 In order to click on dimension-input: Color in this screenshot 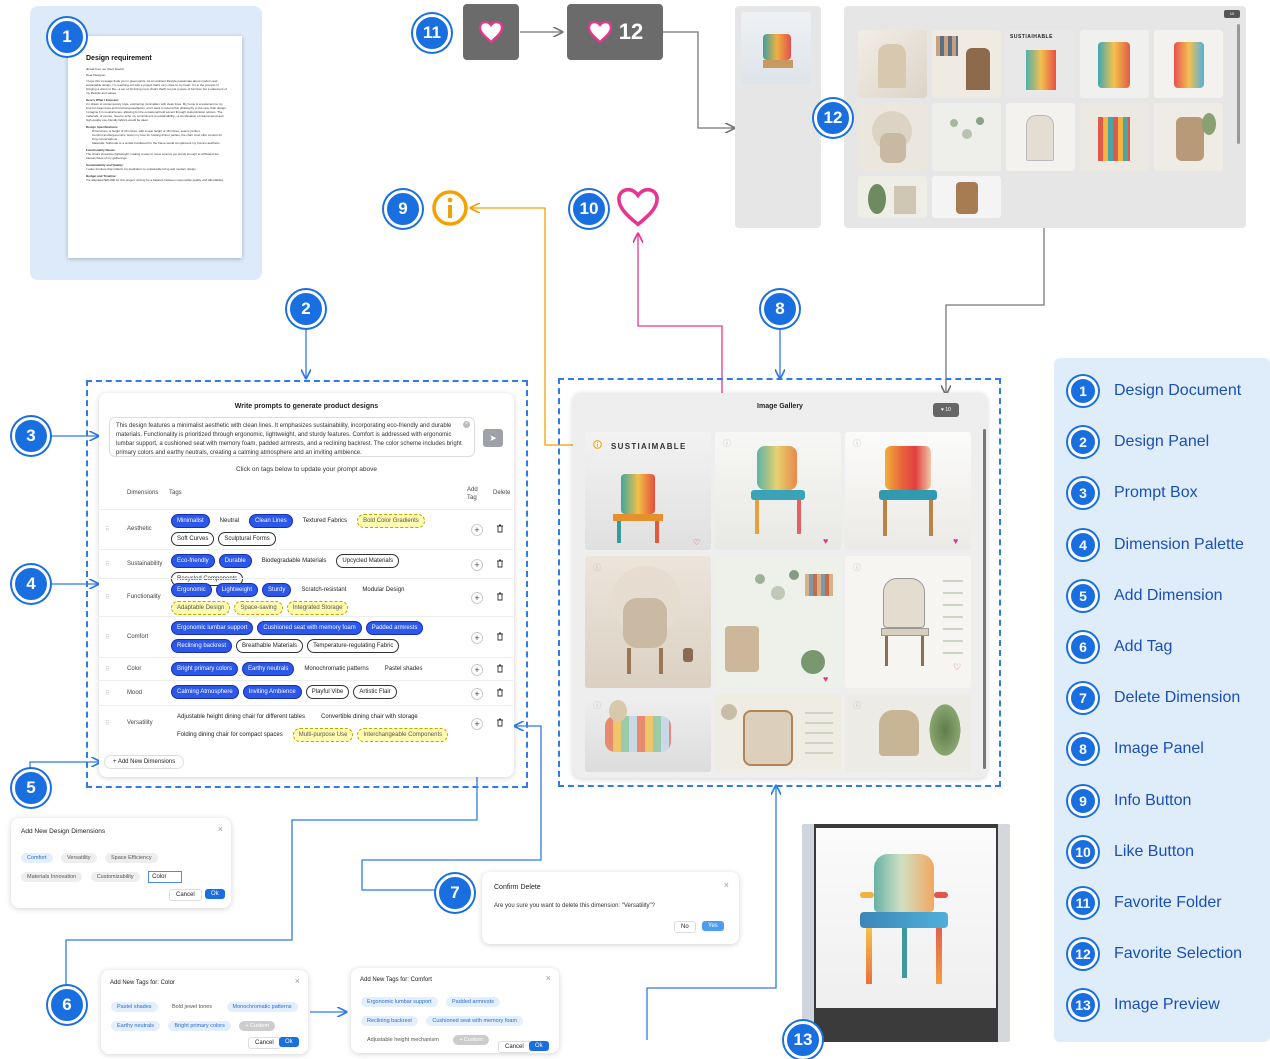, I will do `click(165, 877)`.